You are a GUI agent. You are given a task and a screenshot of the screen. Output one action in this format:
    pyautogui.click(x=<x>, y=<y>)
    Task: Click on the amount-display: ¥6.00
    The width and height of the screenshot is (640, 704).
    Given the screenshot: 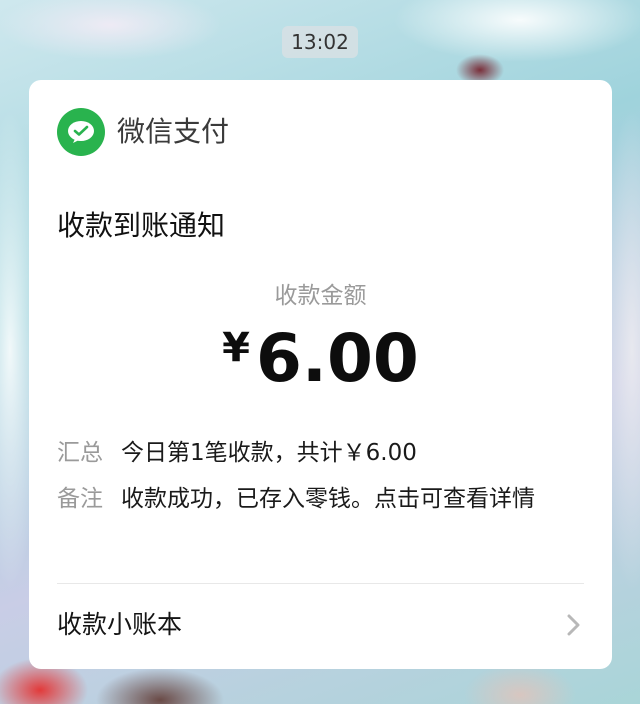 What is the action you would take?
    pyautogui.click(x=320, y=353)
    